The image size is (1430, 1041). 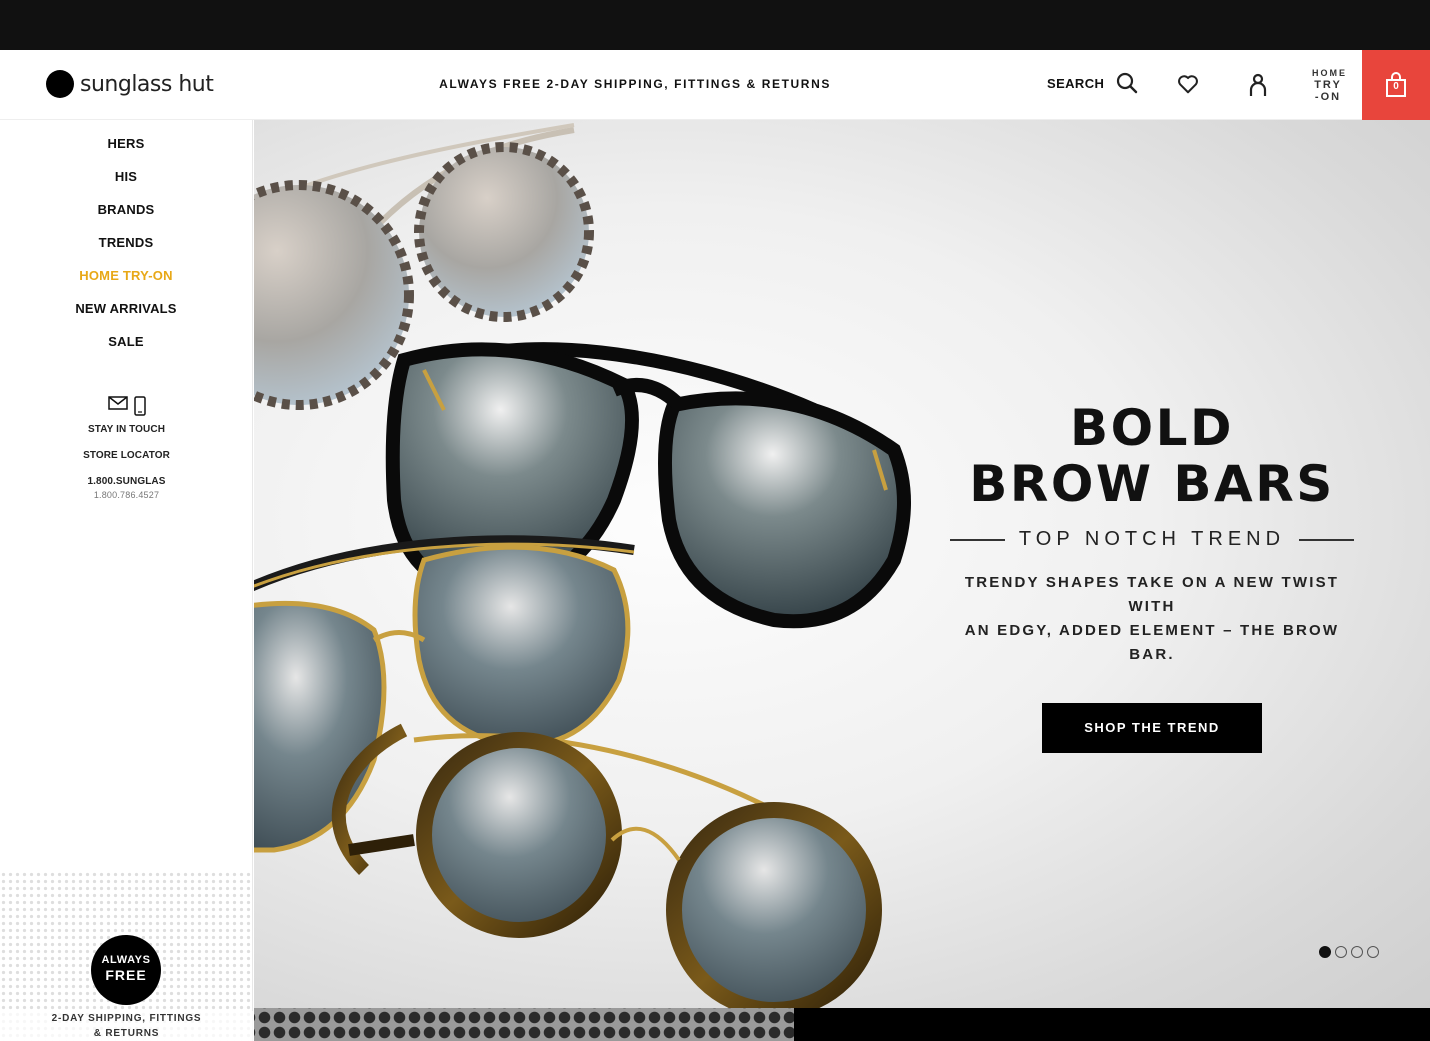 I want to click on top-bar, so click(x=715, y=25).